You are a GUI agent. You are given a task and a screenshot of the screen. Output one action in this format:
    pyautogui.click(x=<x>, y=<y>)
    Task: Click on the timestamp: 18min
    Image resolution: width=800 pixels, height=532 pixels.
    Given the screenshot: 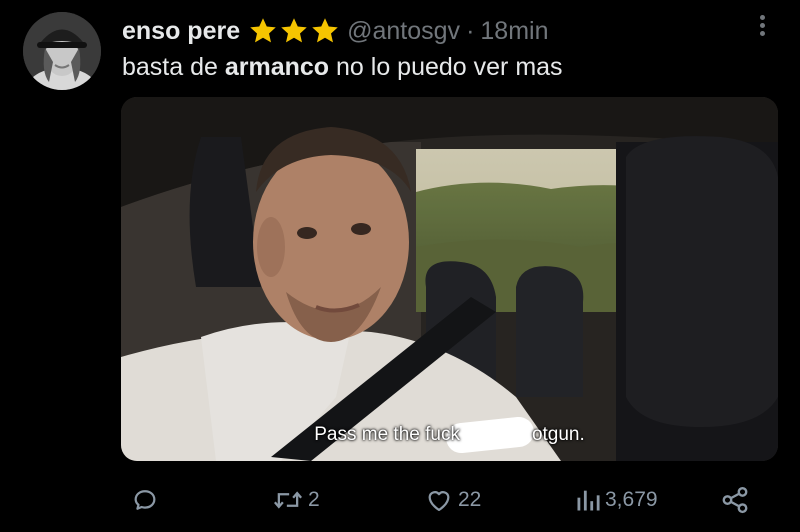 What is the action you would take?
    pyautogui.click(x=514, y=31)
    